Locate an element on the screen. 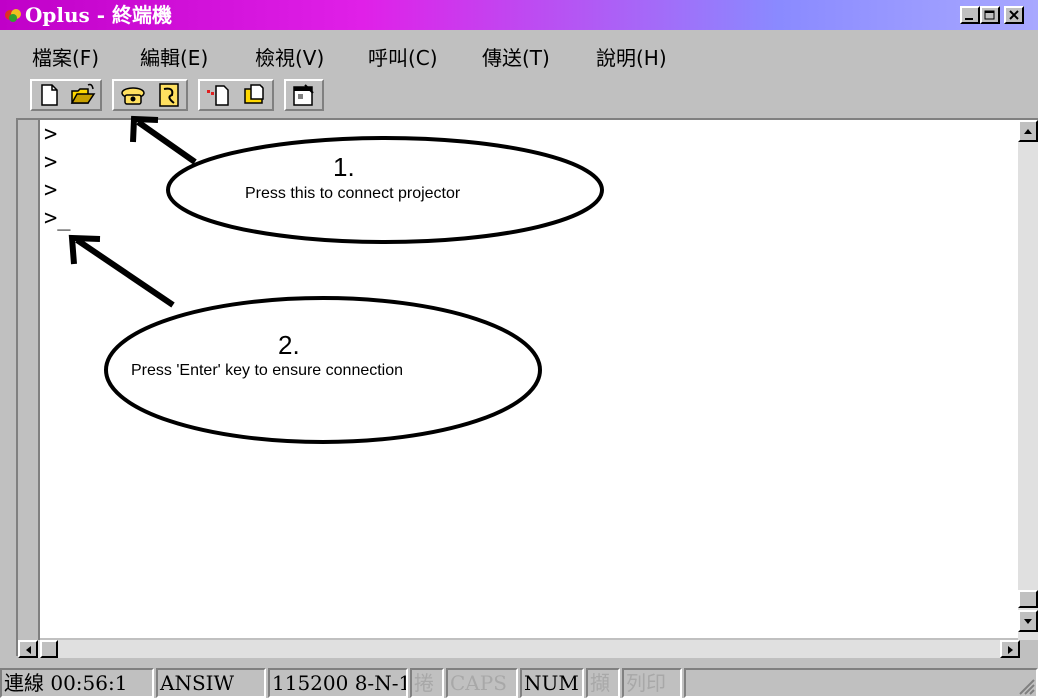  annotation-caption-2: Press 'Enter' key to ensure connection is located at coordinates (267, 370).